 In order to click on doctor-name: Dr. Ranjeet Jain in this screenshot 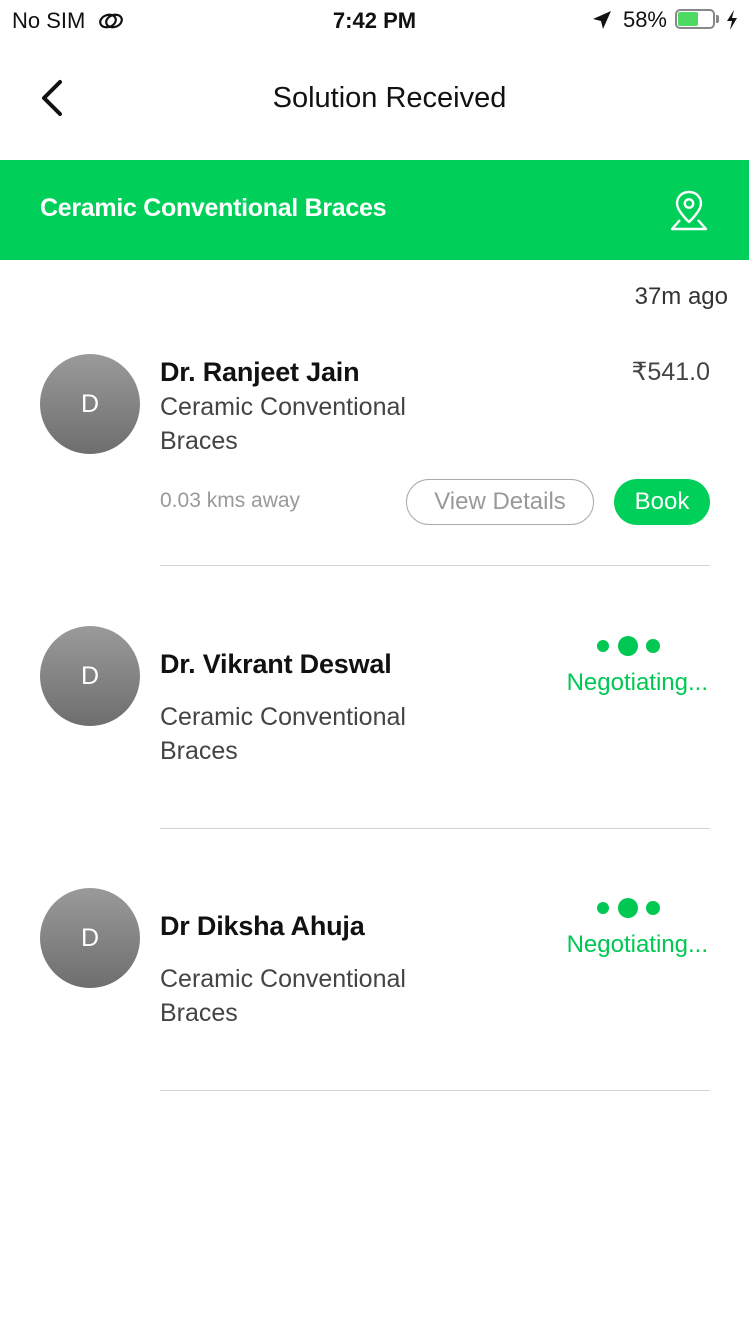, I will do `click(260, 372)`.